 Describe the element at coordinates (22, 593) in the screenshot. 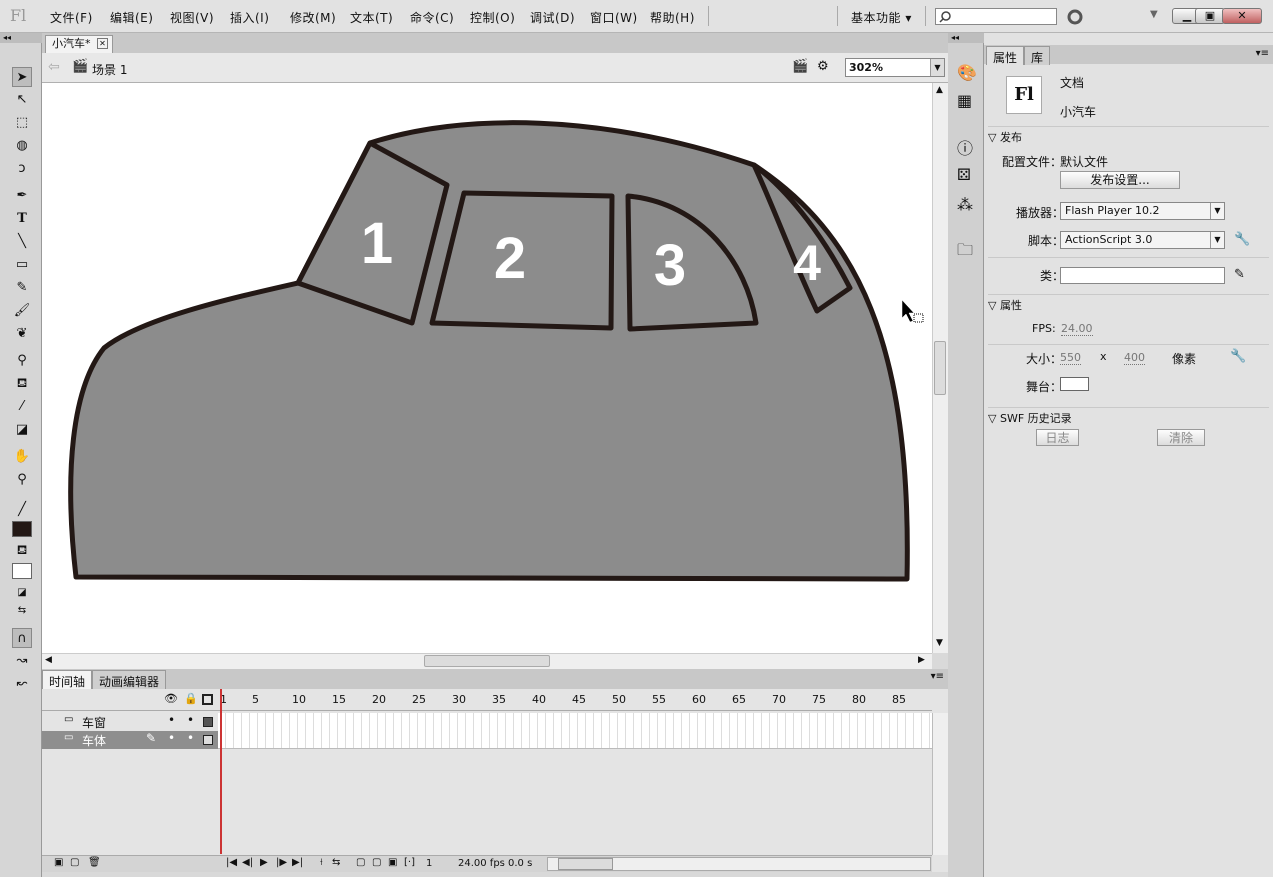

I see `default-colors-icon: ◪` at that location.